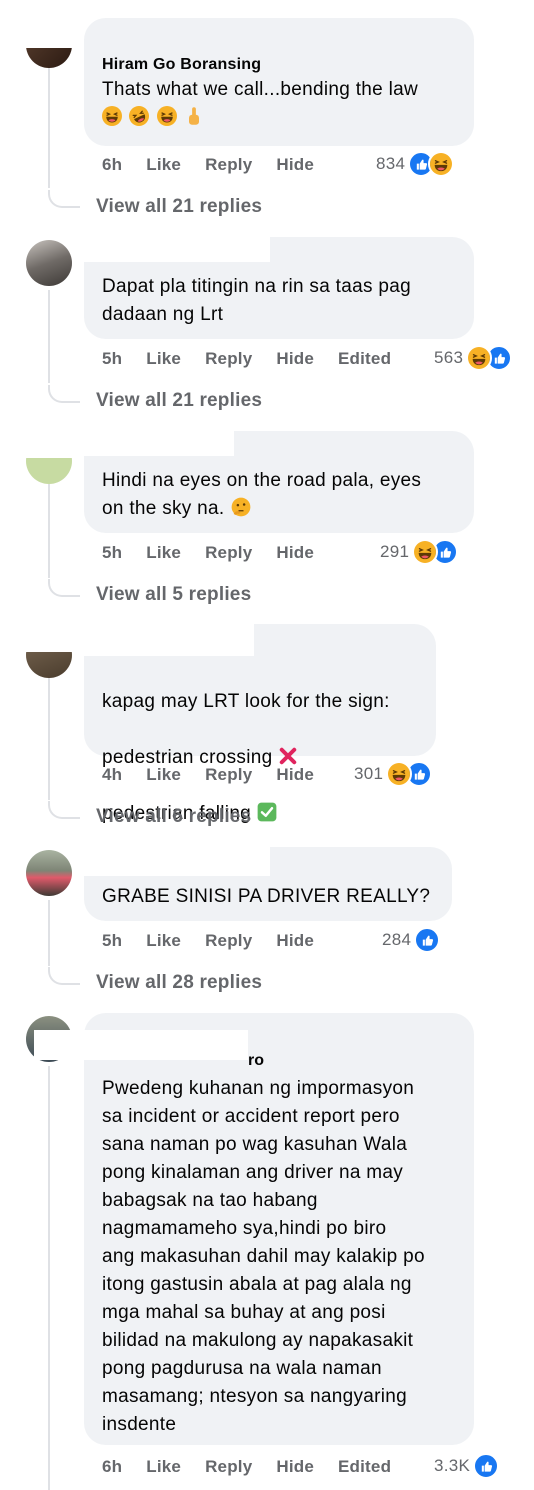  Describe the element at coordinates (279, 118) in the screenshot. I see `emoji-row` at that location.